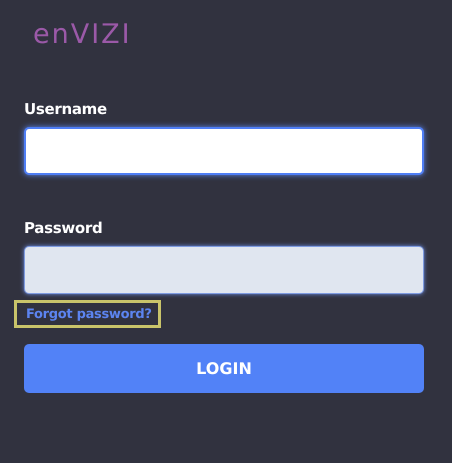 Image resolution: width=452 pixels, height=463 pixels. What do you see at coordinates (224, 368) in the screenshot?
I see `login-button: LOGIN` at bounding box center [224, 368].